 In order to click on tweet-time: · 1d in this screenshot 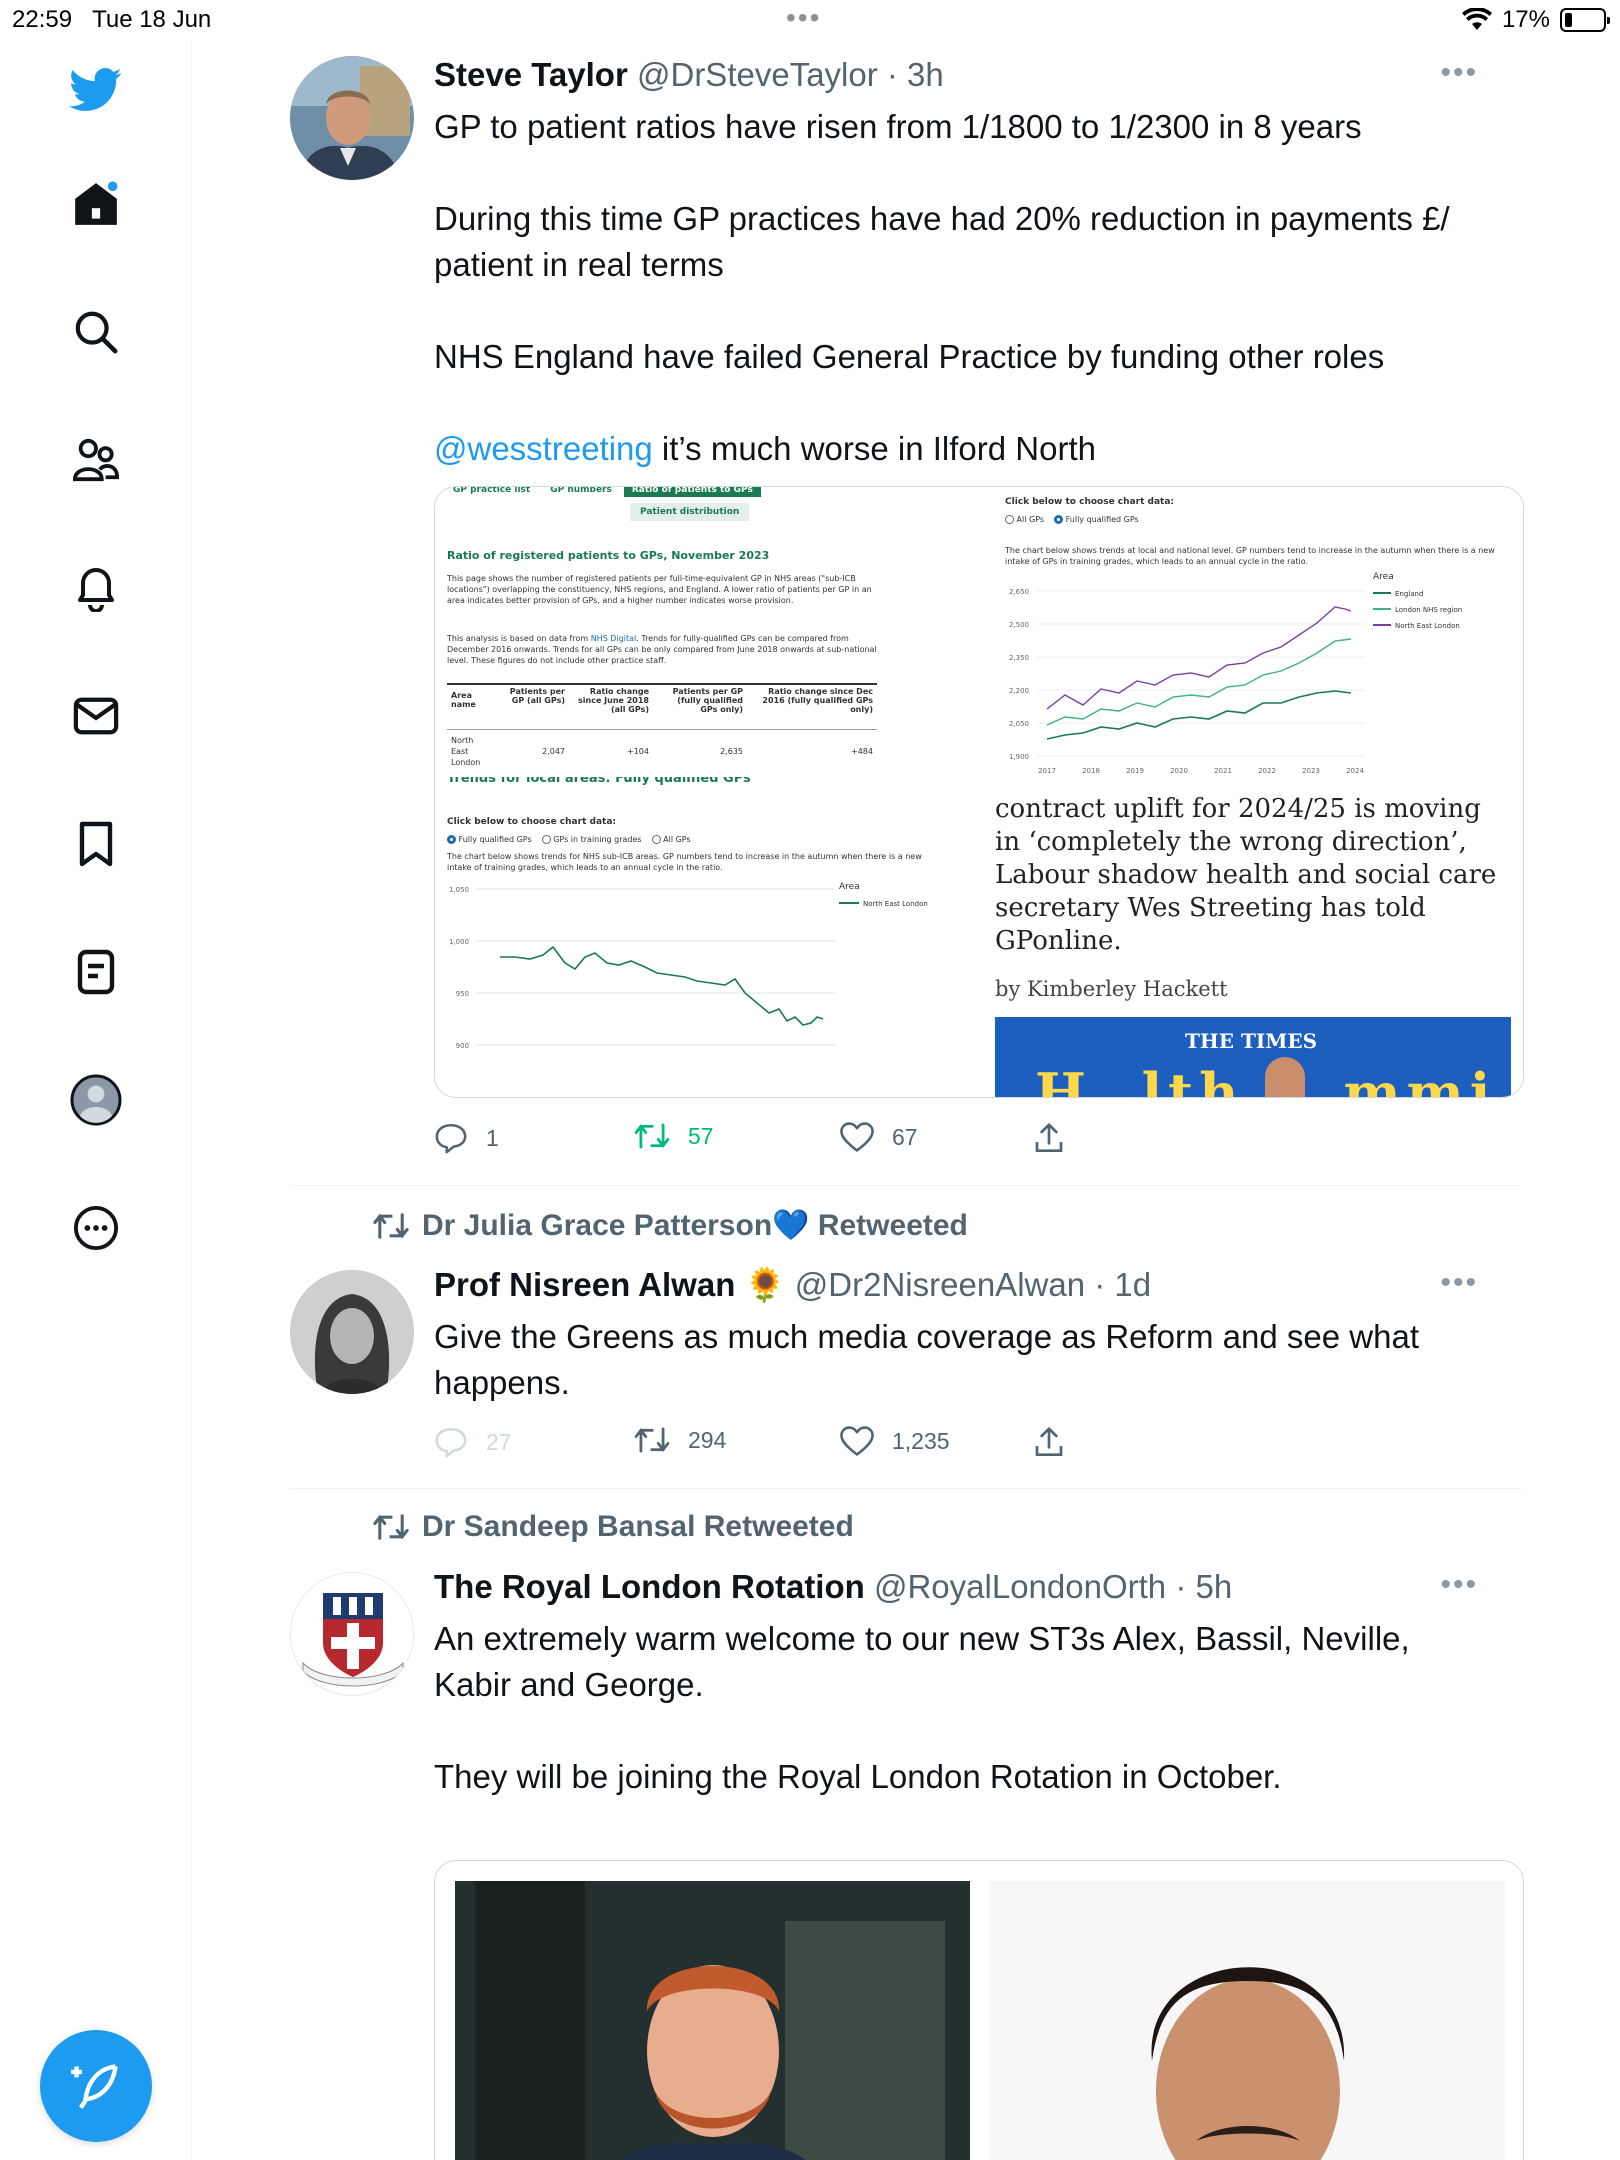, I will do `click(1122, 1284)`.